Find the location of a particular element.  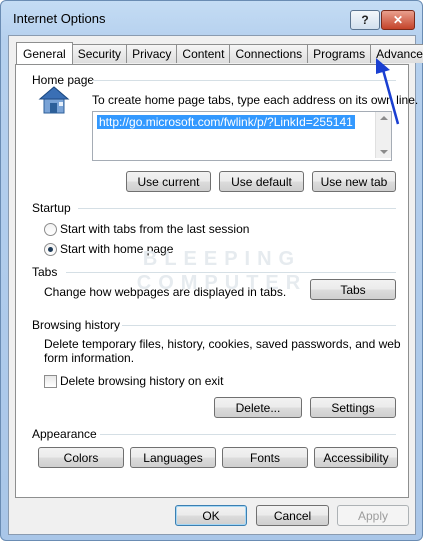

browsing-history-heading: Browsing history is located at coordinates (76, 325).